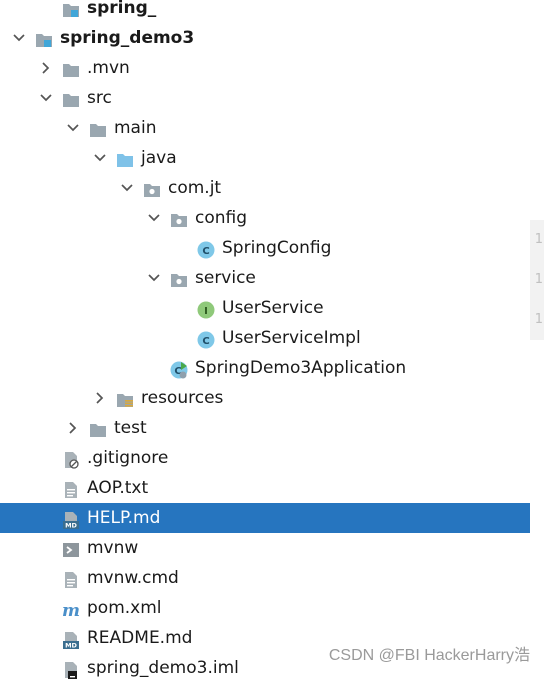 The width and height of the screenshot is (544, 689). Describe the element at coordinates (163, 668) in the screenshot. I see `tree-item-label: spring_demo3.iml` at that location.